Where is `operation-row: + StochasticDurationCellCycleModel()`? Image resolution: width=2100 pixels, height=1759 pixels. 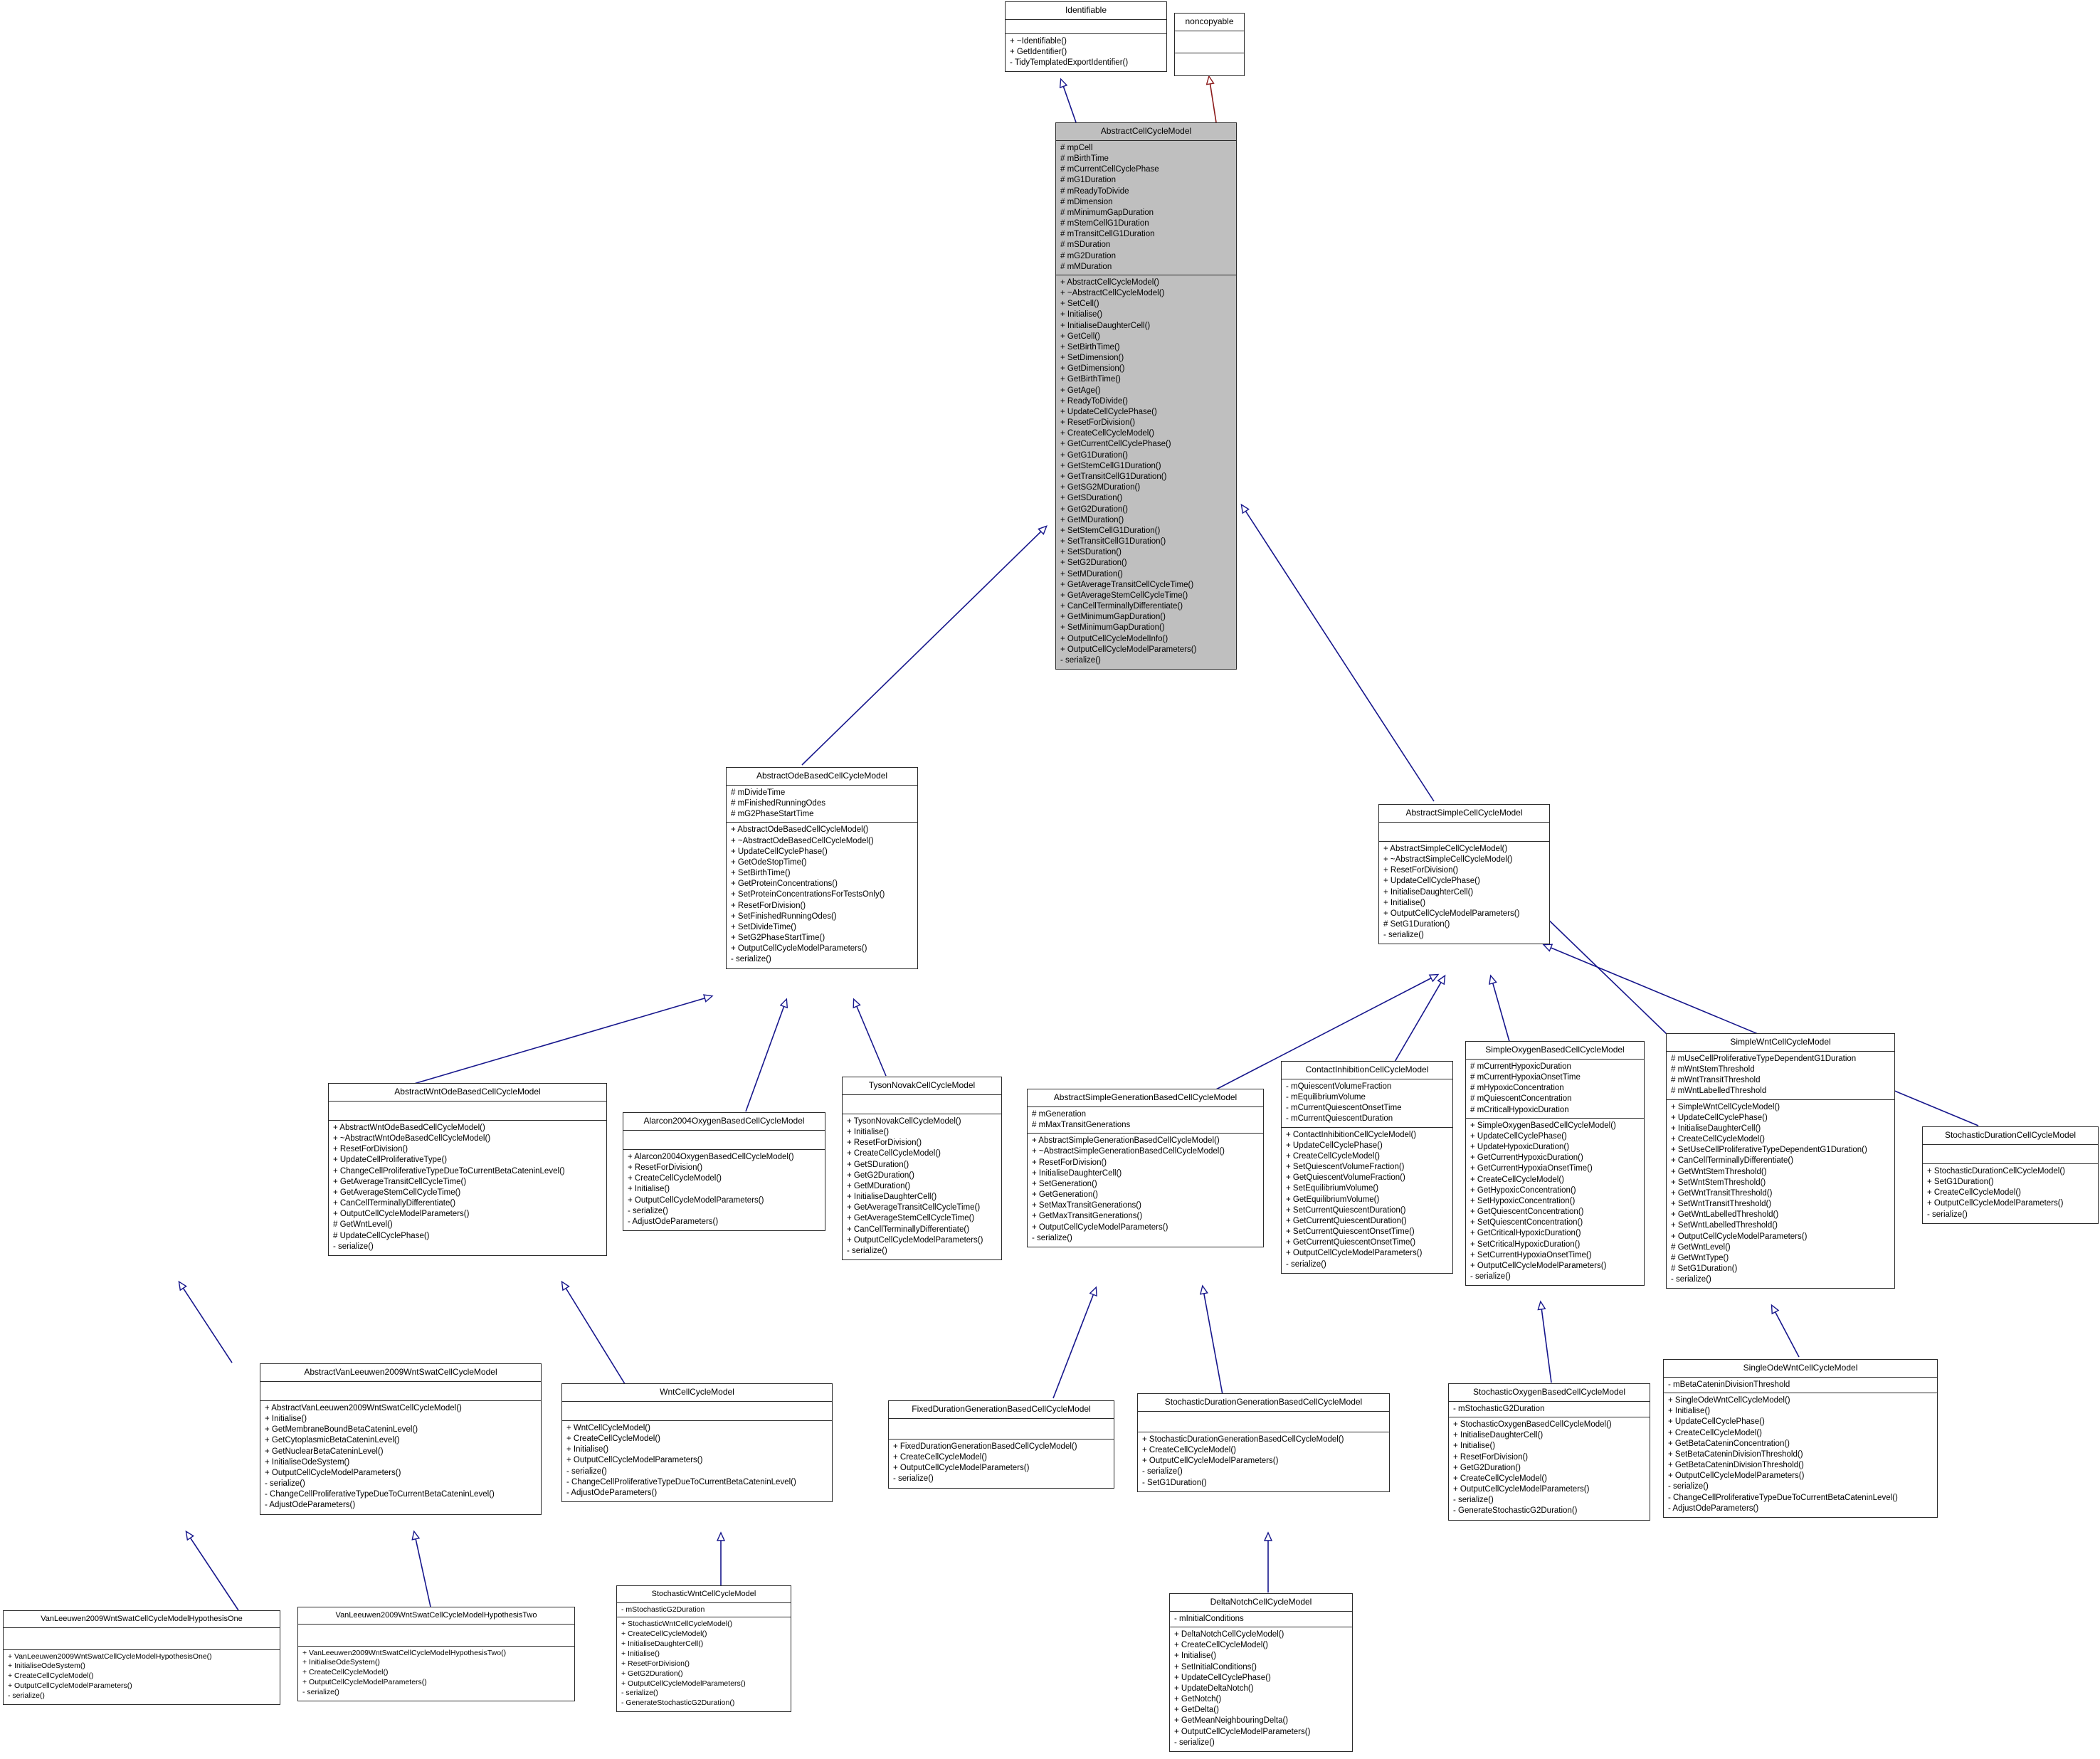 operation-row: + StochasticDurationCellCycleModel() is located at coordinates (1996, 1171).